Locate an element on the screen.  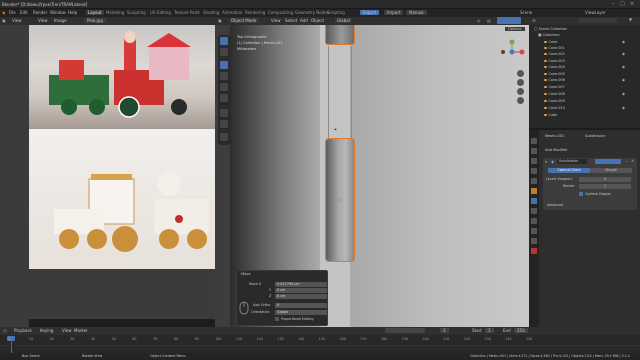
viewport-editor-type-icon: ▣ is located at coordinates (220, 20).